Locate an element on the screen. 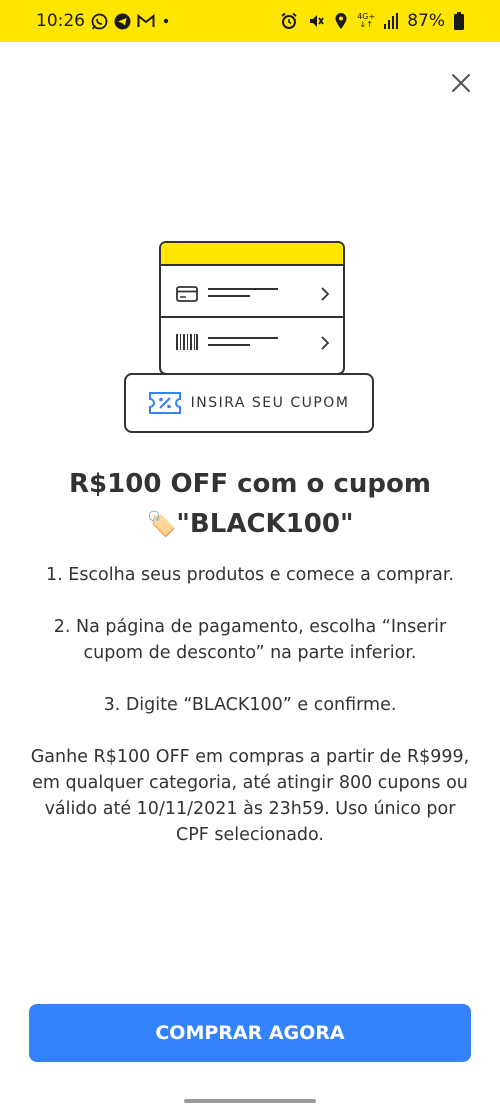 The height and width of the screenshot is (1111, 500). mute-vibrate-icon is located at coordinates (316, 21).